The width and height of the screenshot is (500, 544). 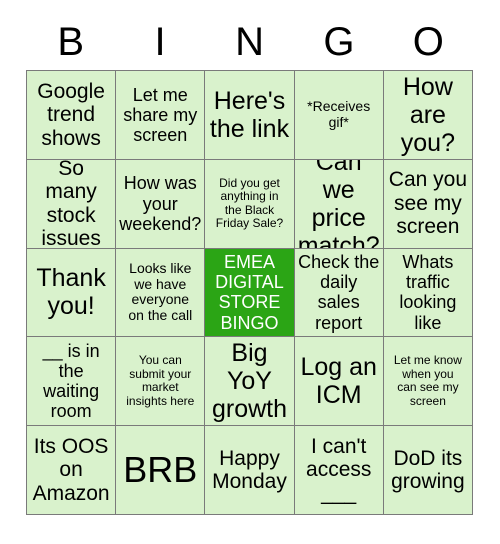 What do you see at coordinates (160, 42) in the screenshot?
I see `header-letter-i: I` at bounding box center [160, 42].